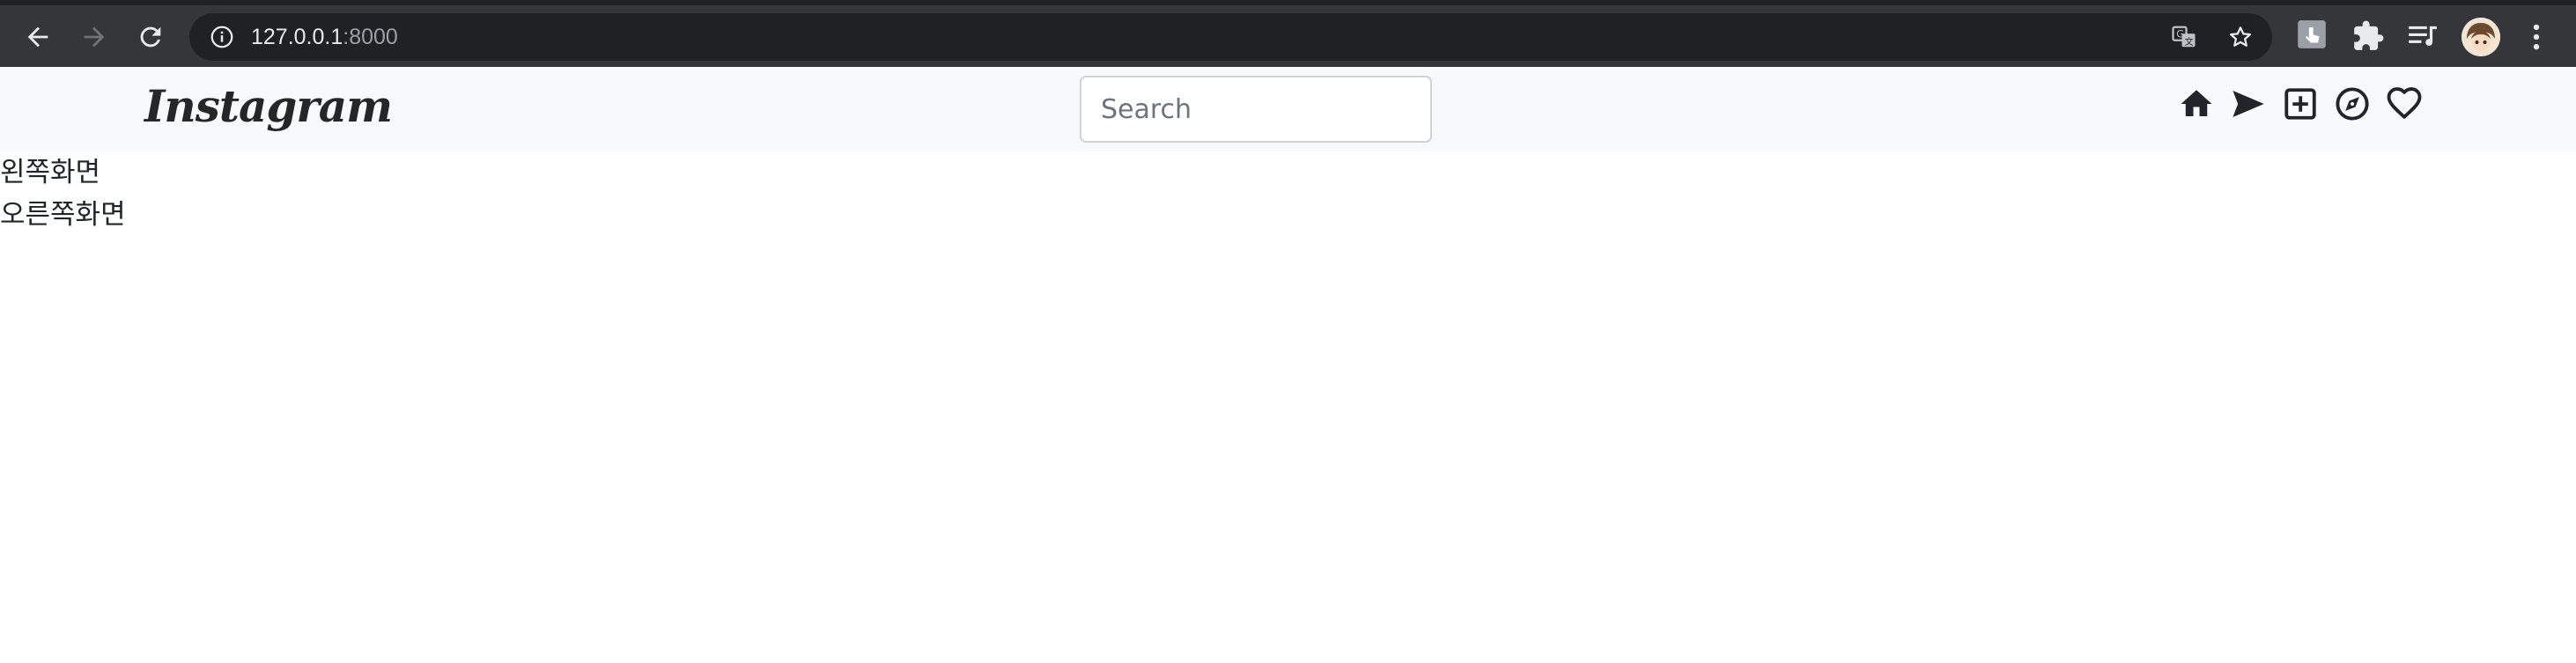  Describe the element at coordinates (2422, 36) in the screenshot. I see `reading-list-icon` at that location.